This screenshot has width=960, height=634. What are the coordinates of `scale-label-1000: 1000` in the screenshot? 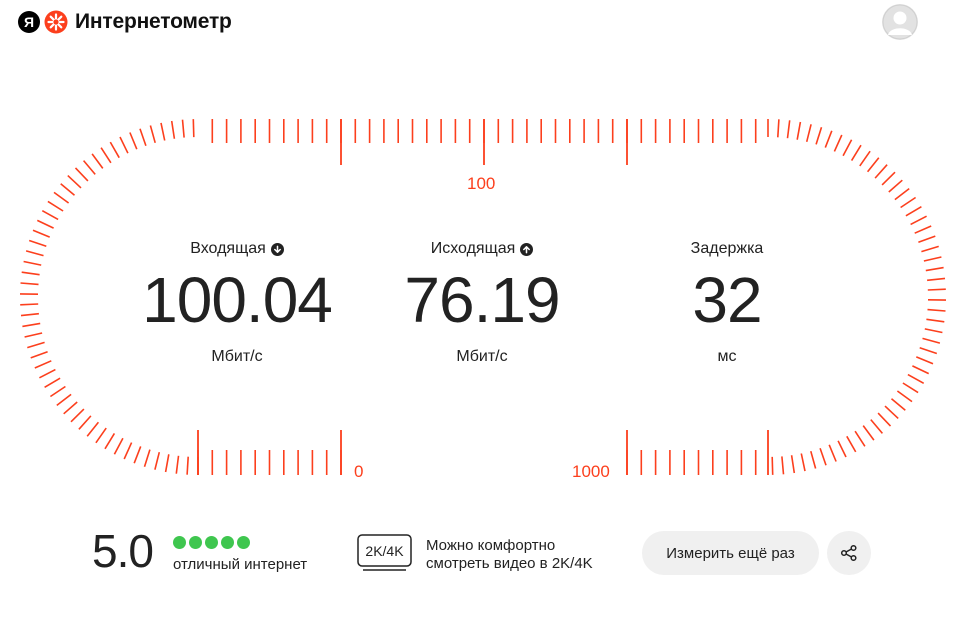 It's located at (591, 471).